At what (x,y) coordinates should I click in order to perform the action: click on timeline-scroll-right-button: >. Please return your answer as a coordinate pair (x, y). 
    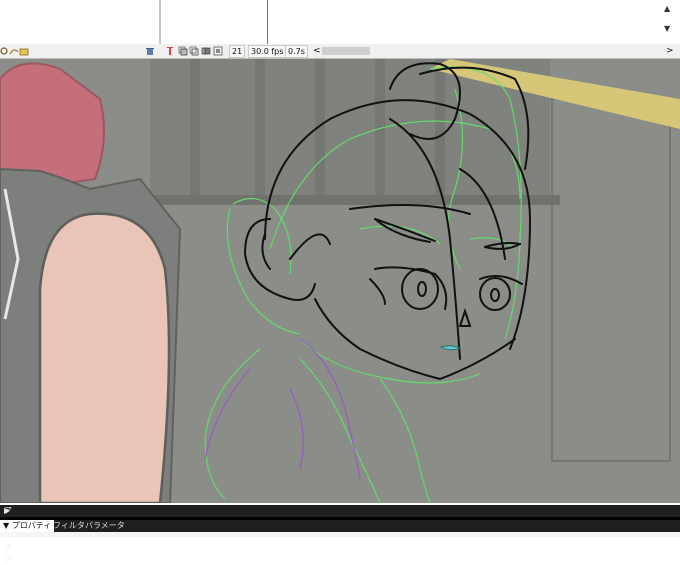
    Looking at the image, I should click on (670, 51).